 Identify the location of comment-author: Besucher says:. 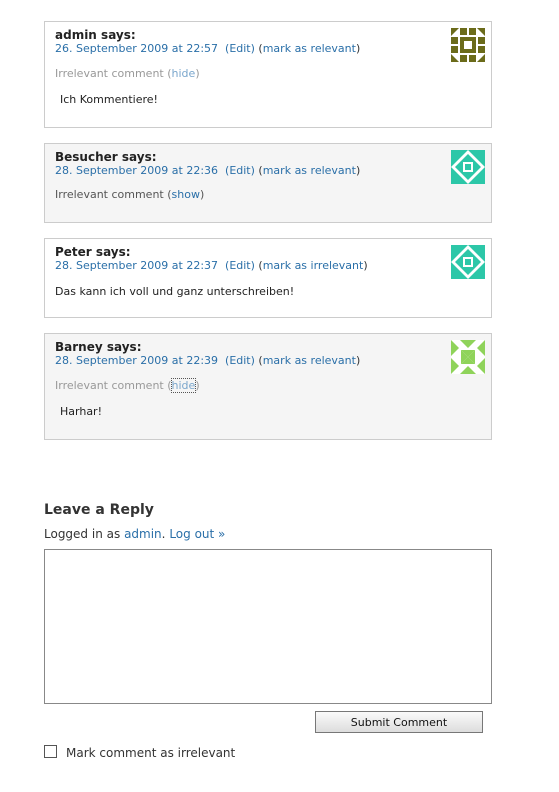
(106, 157).